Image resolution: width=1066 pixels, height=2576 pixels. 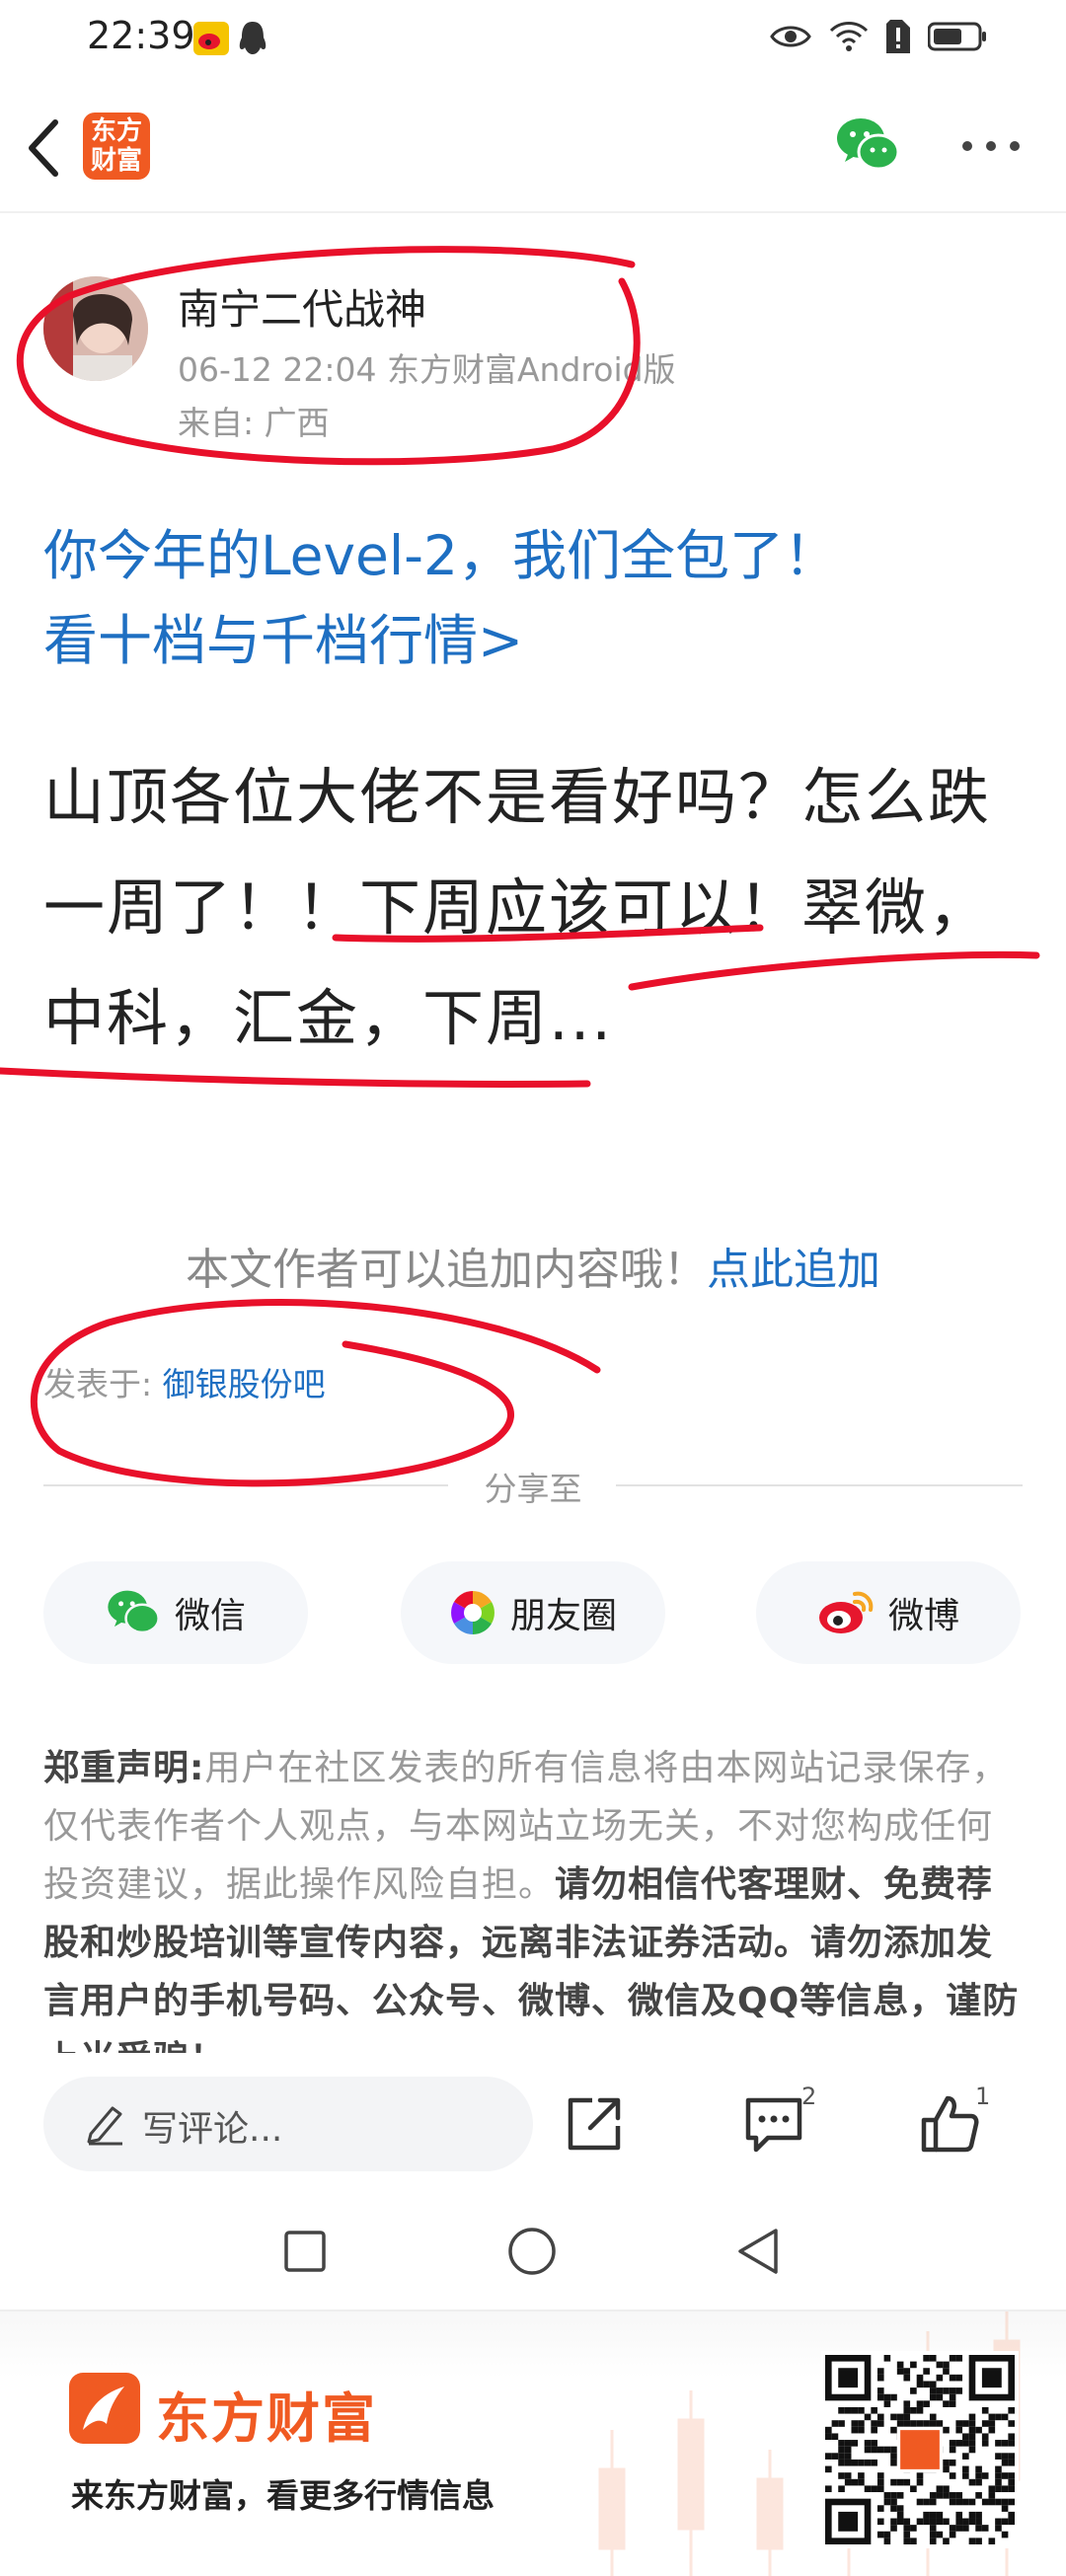 What do you see at coordinates (533, 39) in the screenshot?
I see `status-bar: 22:39` at bounding box center [533, 39].